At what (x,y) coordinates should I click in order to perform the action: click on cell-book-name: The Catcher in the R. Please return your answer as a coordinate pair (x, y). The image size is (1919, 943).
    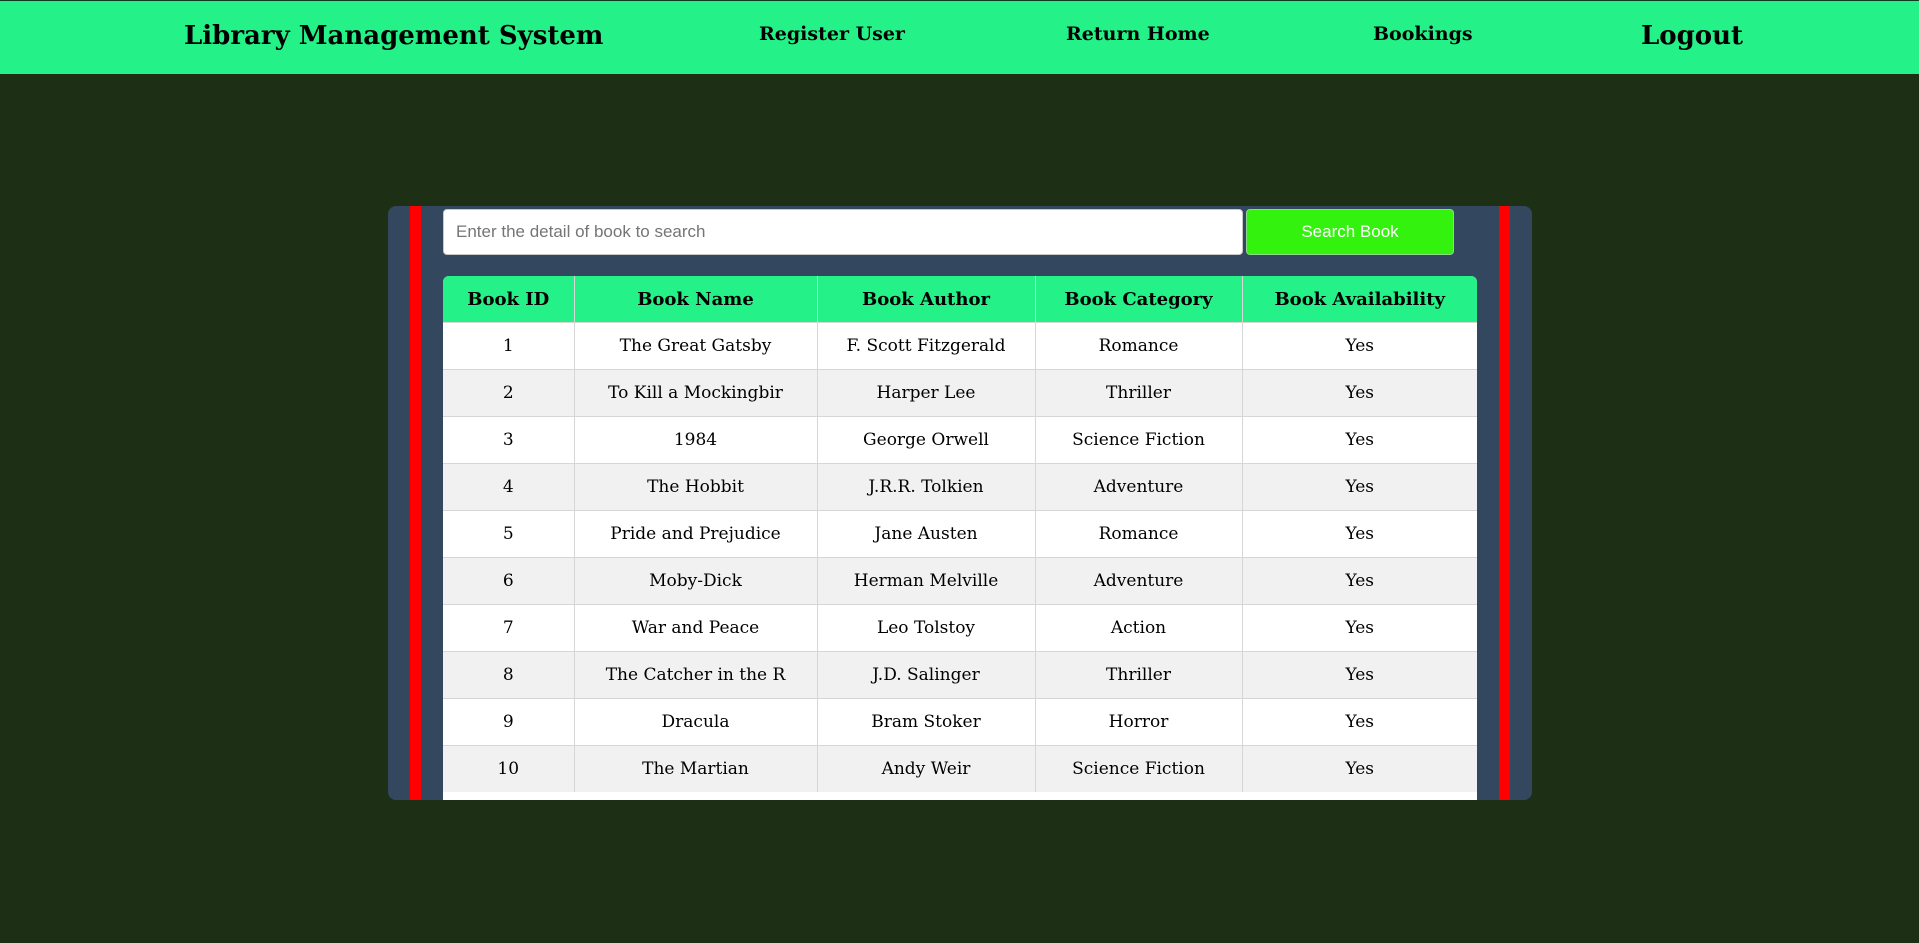
    Looking at the image, I should click on (695, 675).